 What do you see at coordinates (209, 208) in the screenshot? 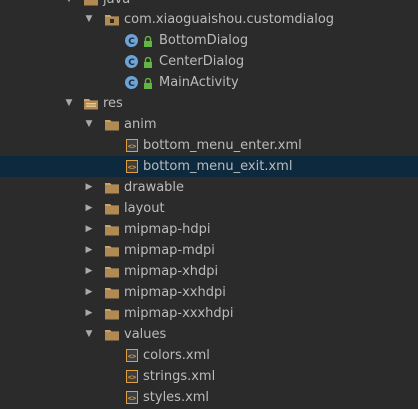
I see `tree-node-folder: ▶ layout` at bounding box center [209, 208].